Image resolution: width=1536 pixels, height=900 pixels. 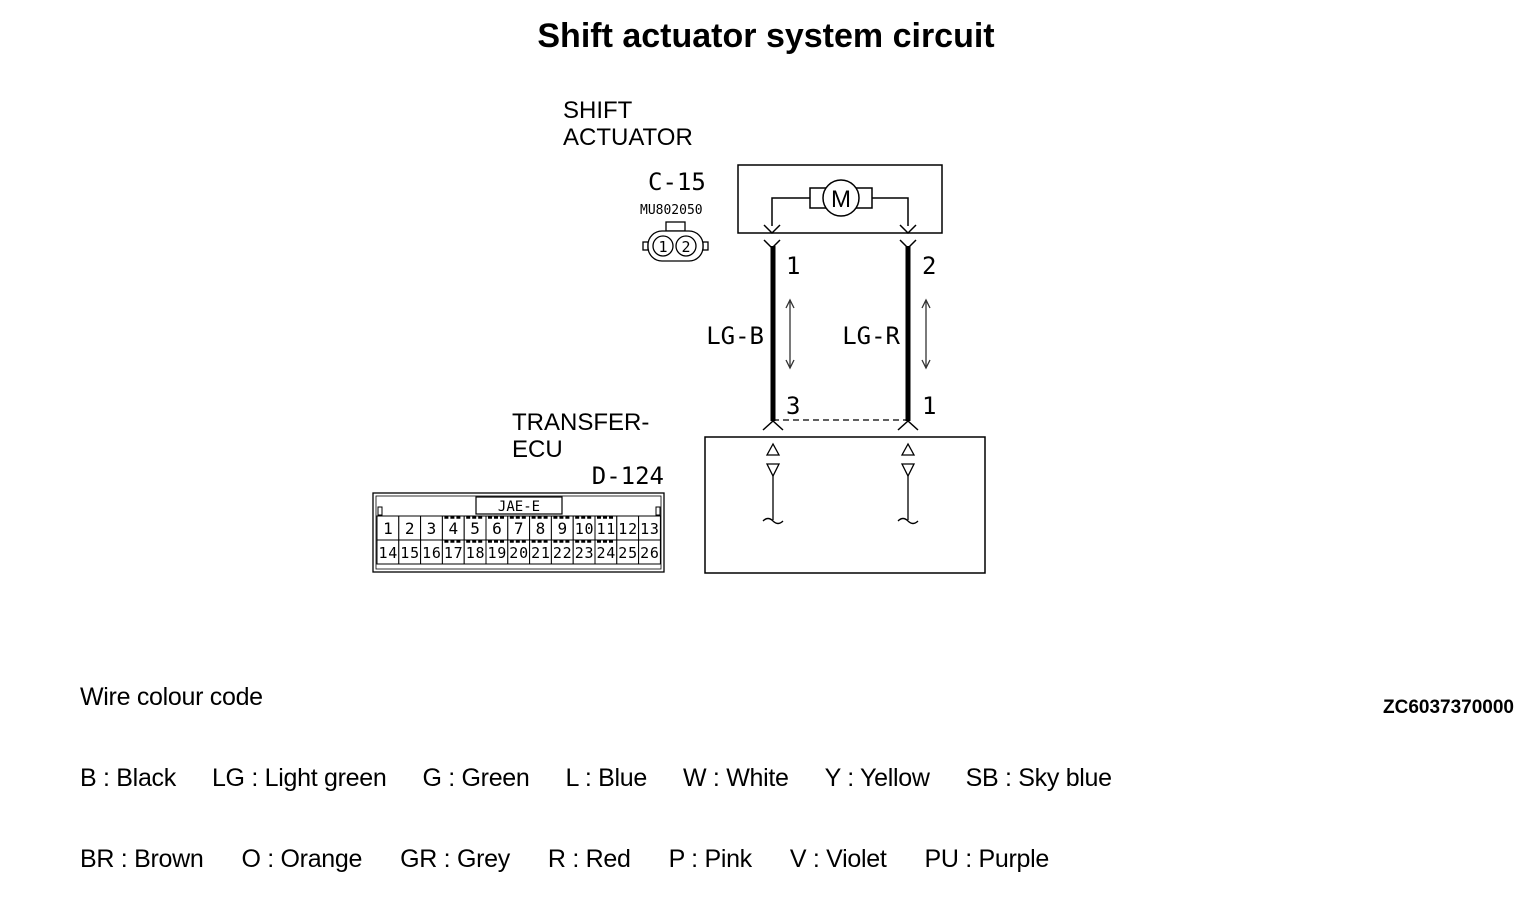 What do you see at coordinates (987, 859) in the screenshot?
I see `legend-entry: PU : Purple` at bounding box center [987, 859].